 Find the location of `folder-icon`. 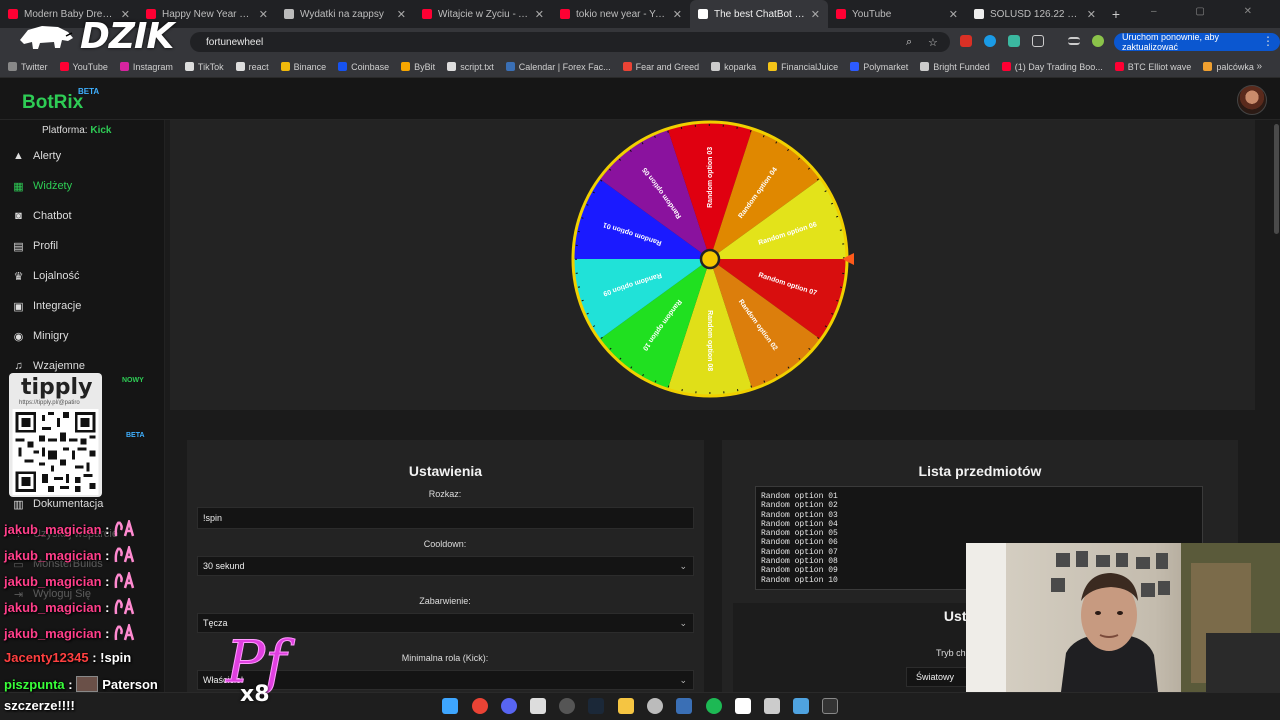

folder-icon is located at coordinates (626, 706).